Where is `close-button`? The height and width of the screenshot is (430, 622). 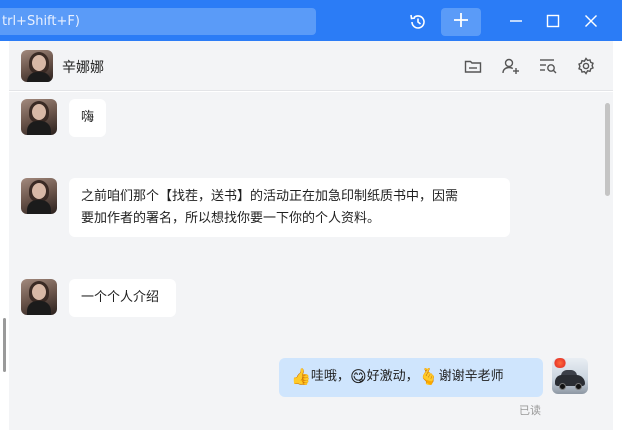 close-button is located at coordinates (591, 22).